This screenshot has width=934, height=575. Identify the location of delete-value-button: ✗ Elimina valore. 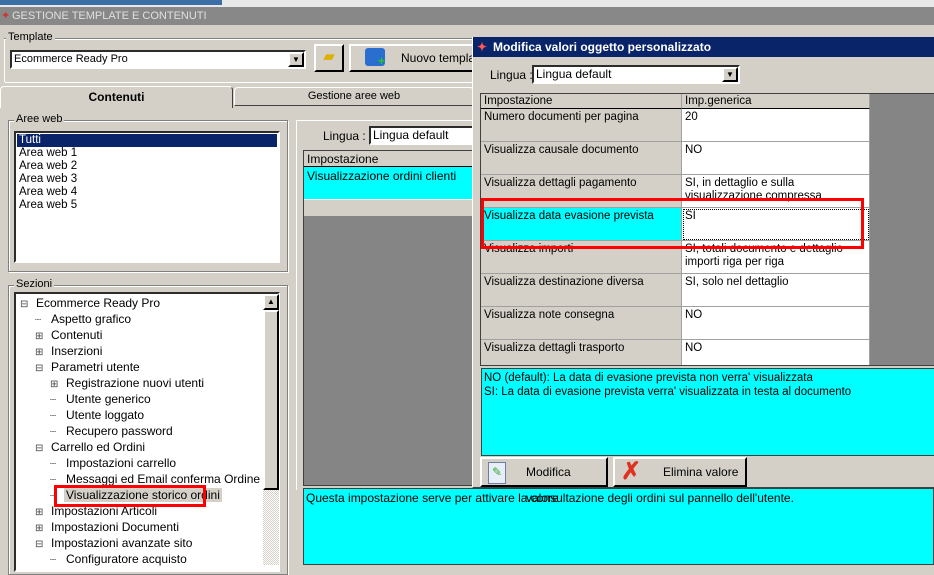
(680, 472).